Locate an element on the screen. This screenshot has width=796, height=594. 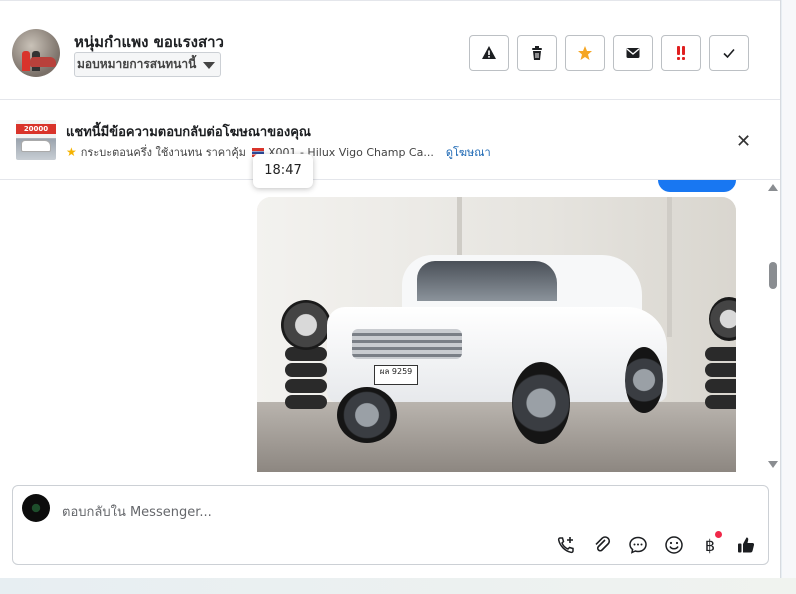
emoji-icon is located at coordinates (674, 545).